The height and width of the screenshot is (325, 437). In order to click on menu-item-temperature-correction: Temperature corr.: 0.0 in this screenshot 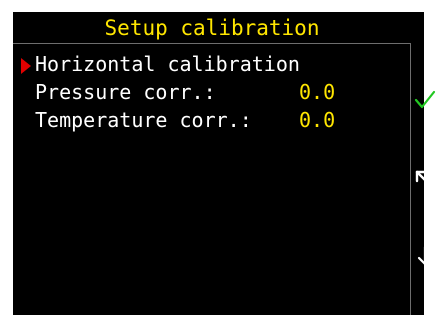, I will do `click(212, 120)`.